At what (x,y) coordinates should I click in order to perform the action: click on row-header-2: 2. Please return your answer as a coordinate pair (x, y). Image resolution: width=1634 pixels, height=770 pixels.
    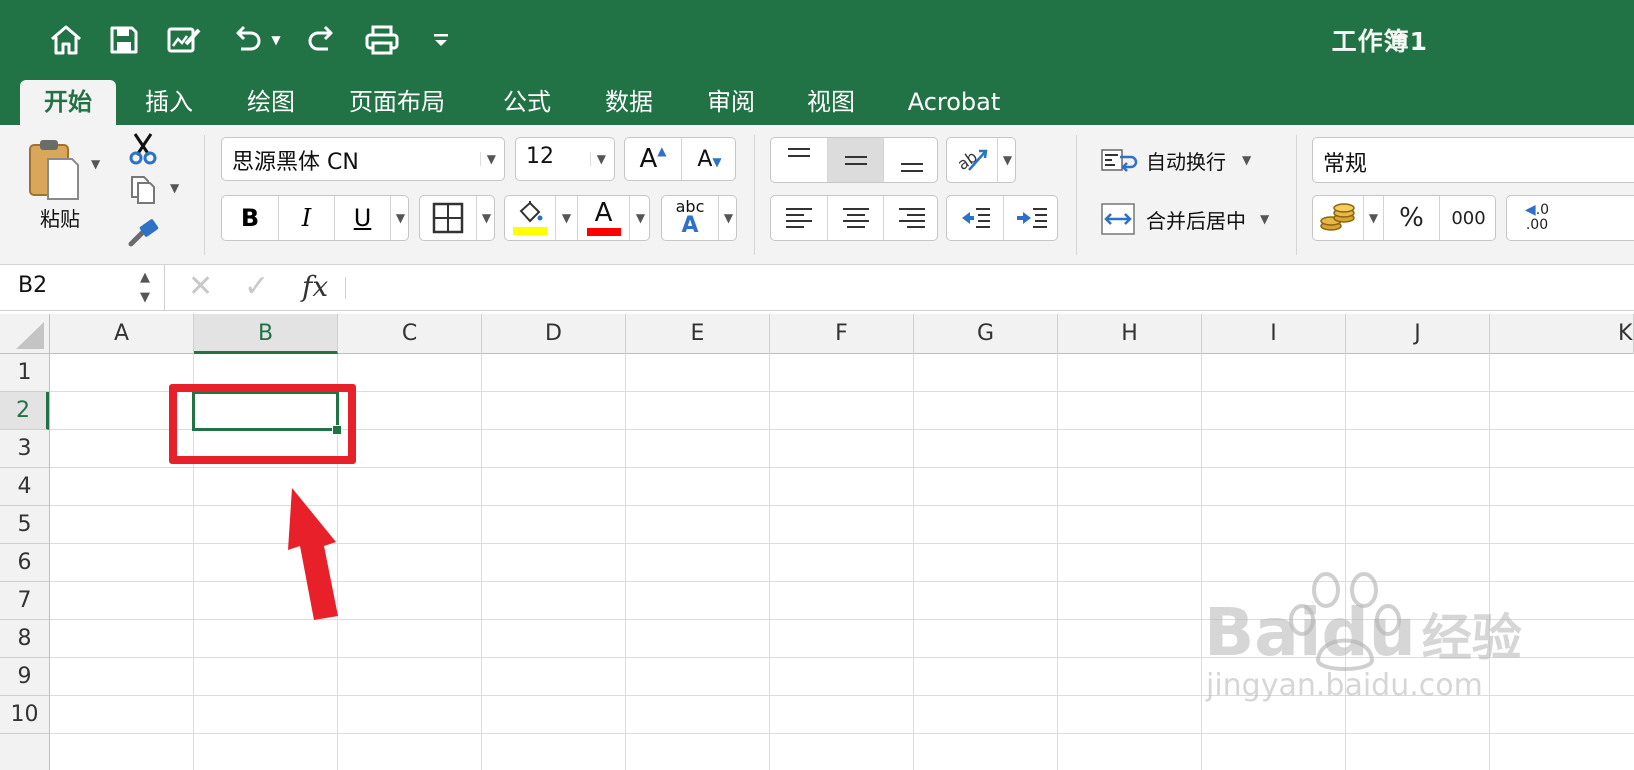
    Looking at the image, I should click on (24, 411).